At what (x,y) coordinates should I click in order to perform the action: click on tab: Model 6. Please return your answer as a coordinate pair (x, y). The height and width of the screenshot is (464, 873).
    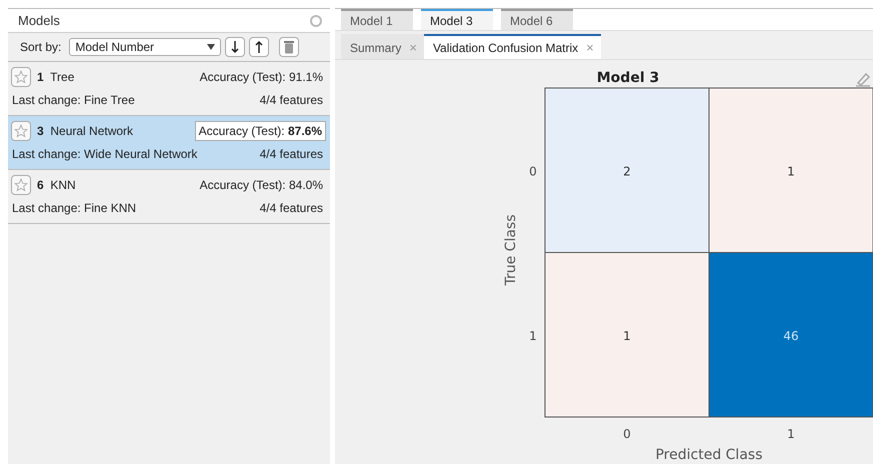
    Looking at the image, I should click on (537, 19).